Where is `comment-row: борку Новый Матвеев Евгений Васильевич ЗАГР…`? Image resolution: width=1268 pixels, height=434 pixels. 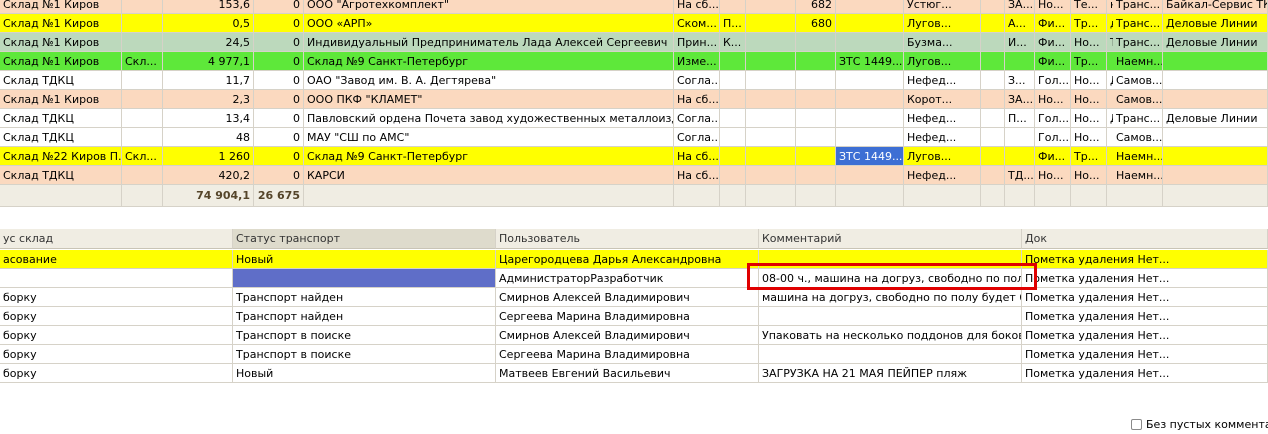 comment-row: борку Новый Матвеев Евгений Васильевич ЗАГР… is located at coordinates (634, 373).